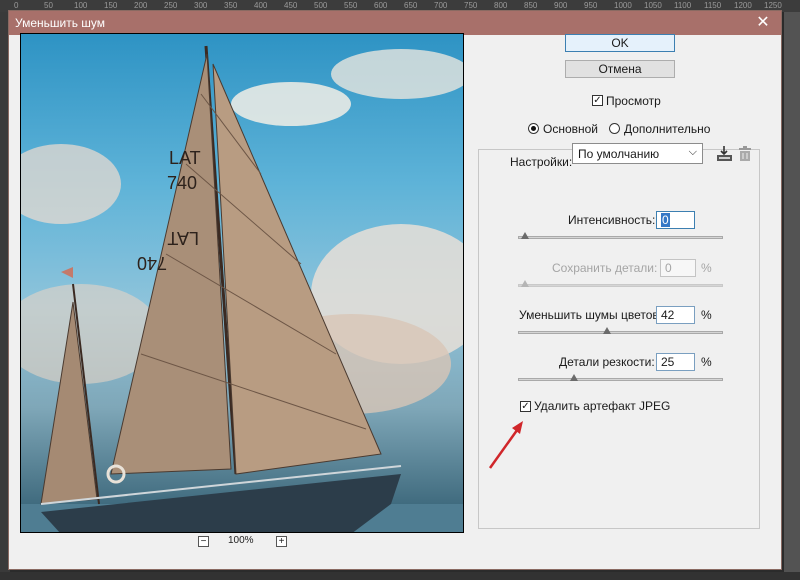 The width and height of the screenshot is (800, 580). I want to click on ruler-tick: 700, so click(441, 5).